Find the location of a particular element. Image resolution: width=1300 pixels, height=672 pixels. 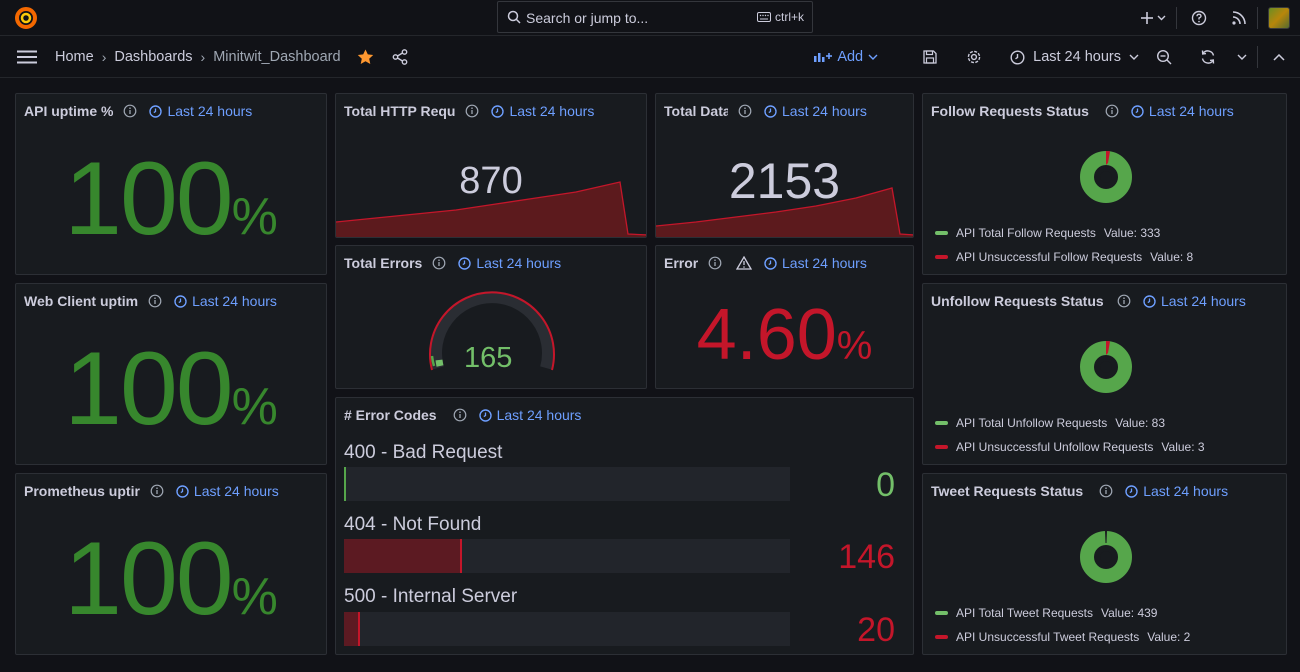

legend-label: API Total Tweet Requests is located at coordinates (1024, 613).